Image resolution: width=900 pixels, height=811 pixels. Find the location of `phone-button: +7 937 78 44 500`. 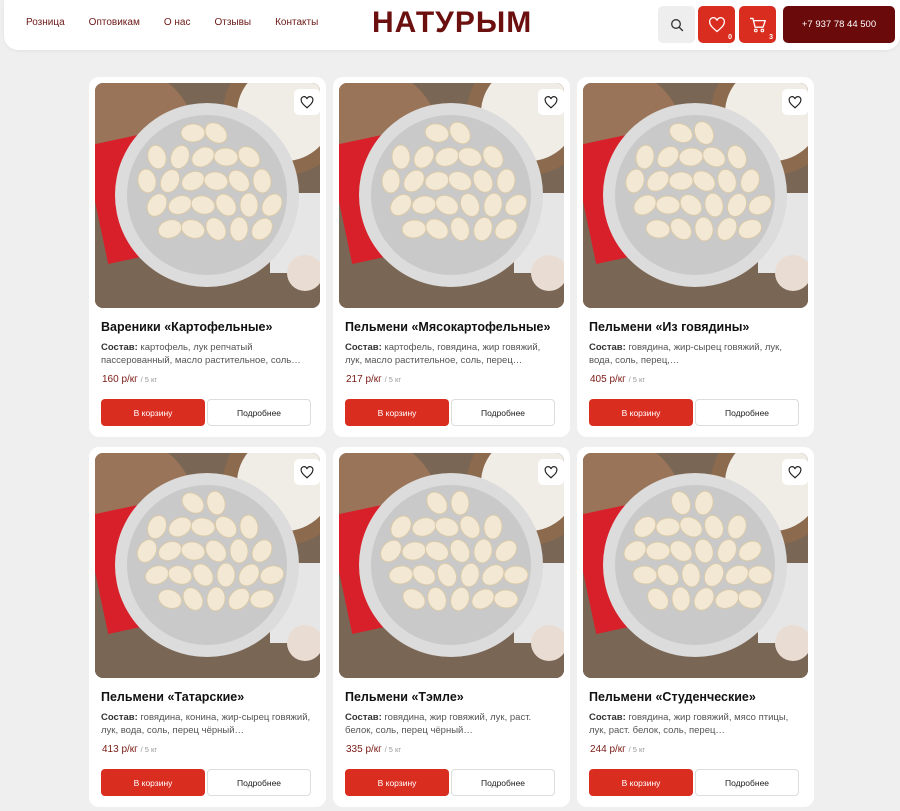

phone-button: +7 937 78 44 500 is located at coordinates (839, 24).